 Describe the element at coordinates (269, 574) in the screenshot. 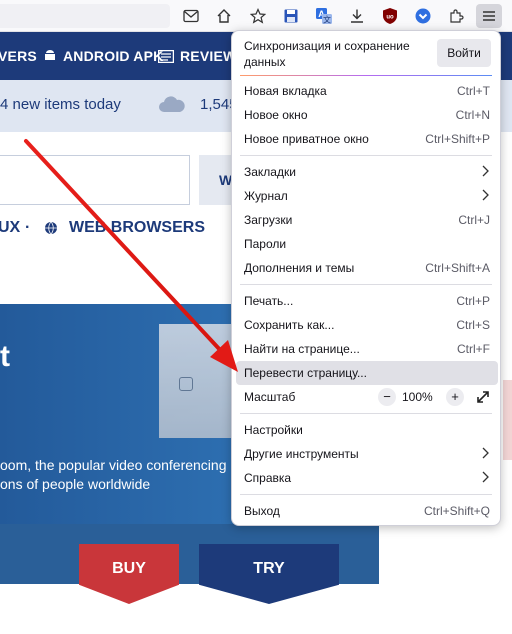

I see `try-button: TRY` at that location.